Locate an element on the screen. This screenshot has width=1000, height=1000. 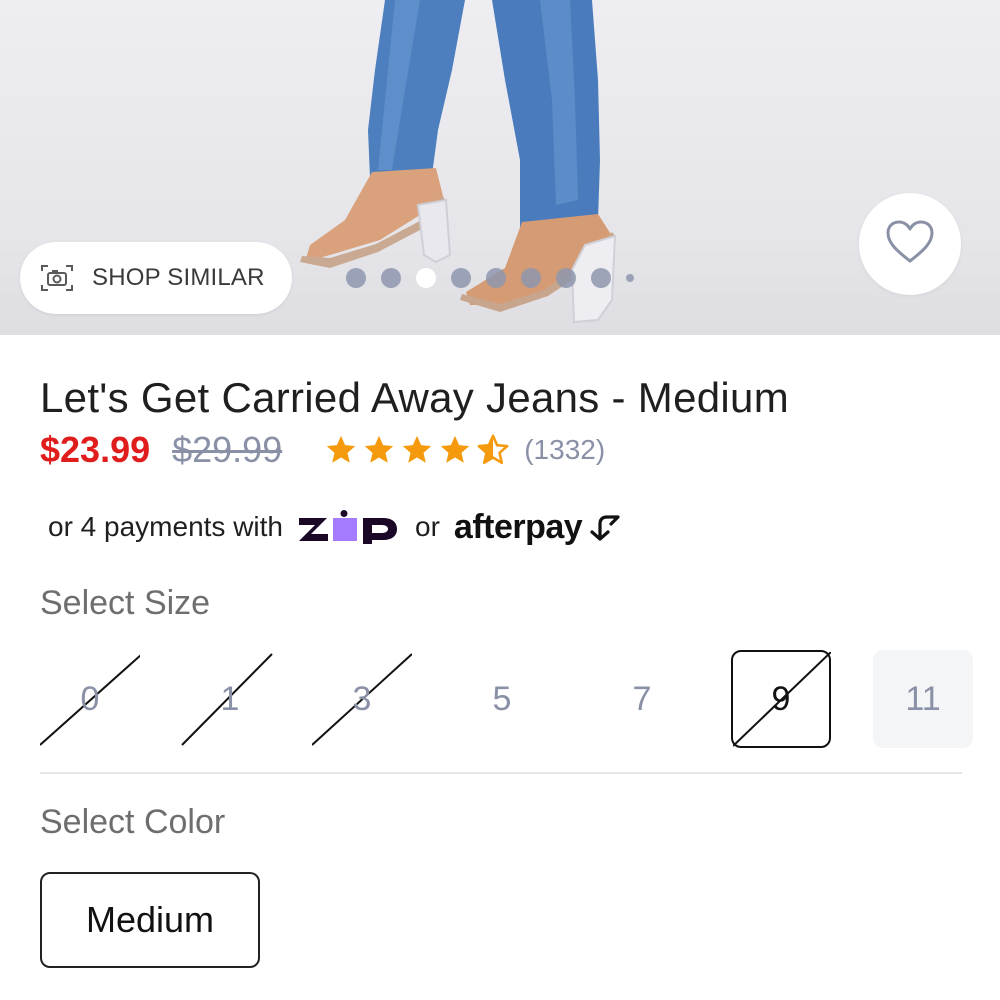
afterpay-wordmark: afterpay is located at coordinates (518, 526).